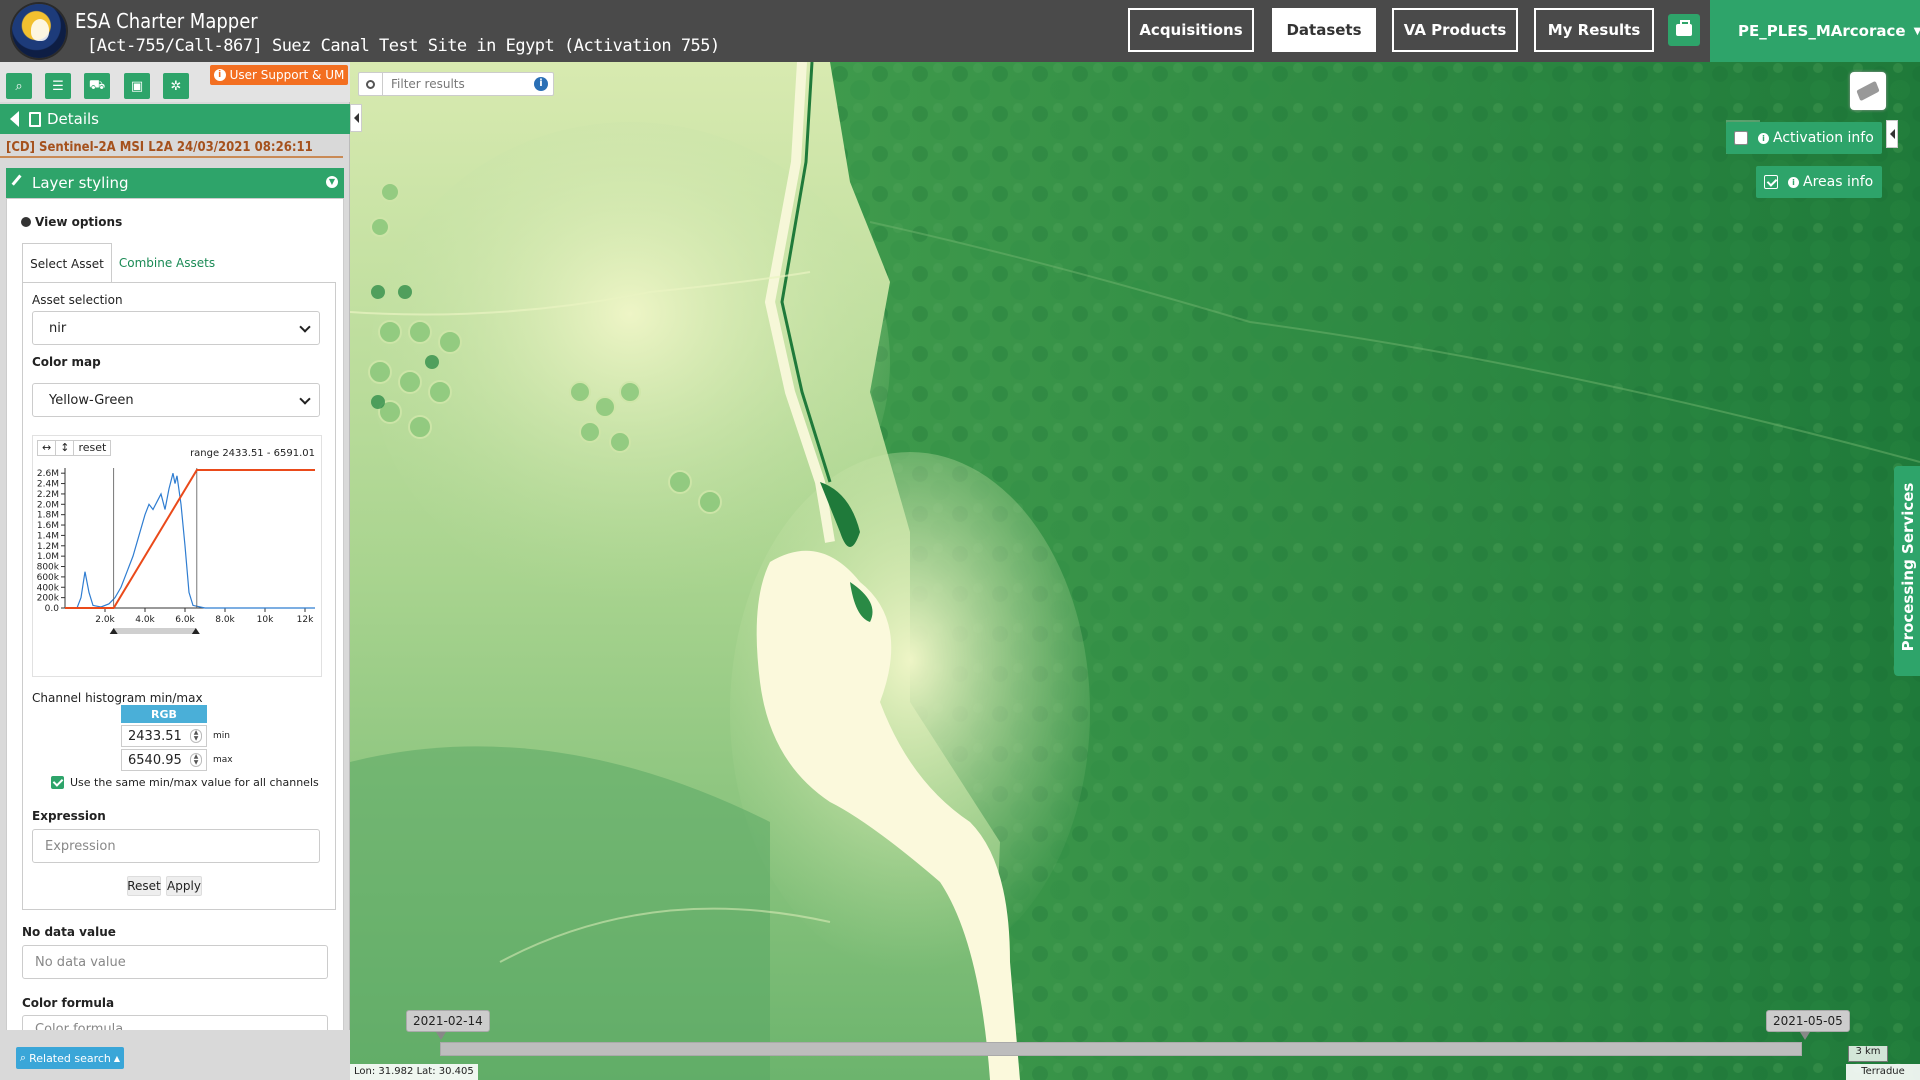 Image resolution: width=1920 pixels, height=1080 pixels. What do you see at coordinates (332, 182) in the screenshot?
I see `chevron-down-icon: ▼` at bounding box center [332, 182].